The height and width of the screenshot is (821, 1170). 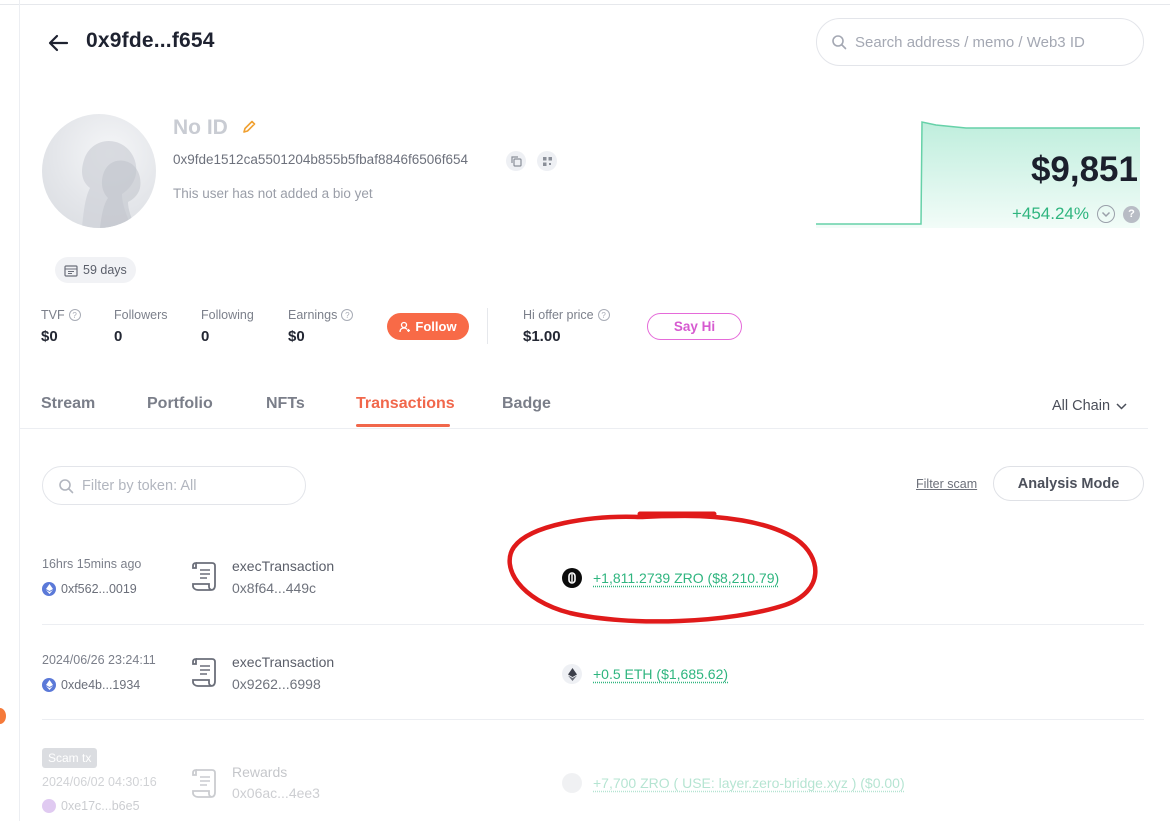 I want to click on follow-button: Follow, so click(x=428, y=326).